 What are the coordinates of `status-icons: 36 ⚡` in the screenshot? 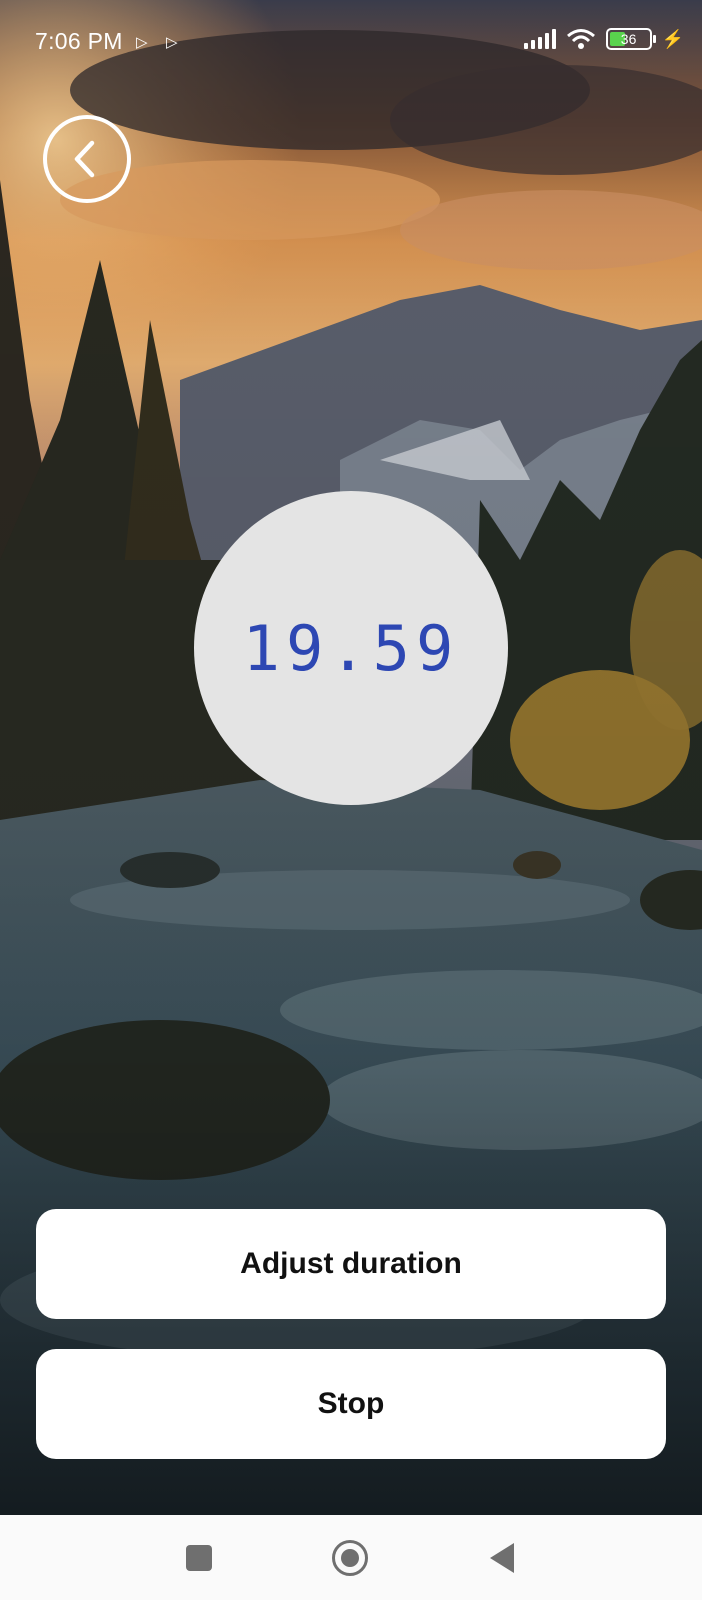 It's located at (603, 39).